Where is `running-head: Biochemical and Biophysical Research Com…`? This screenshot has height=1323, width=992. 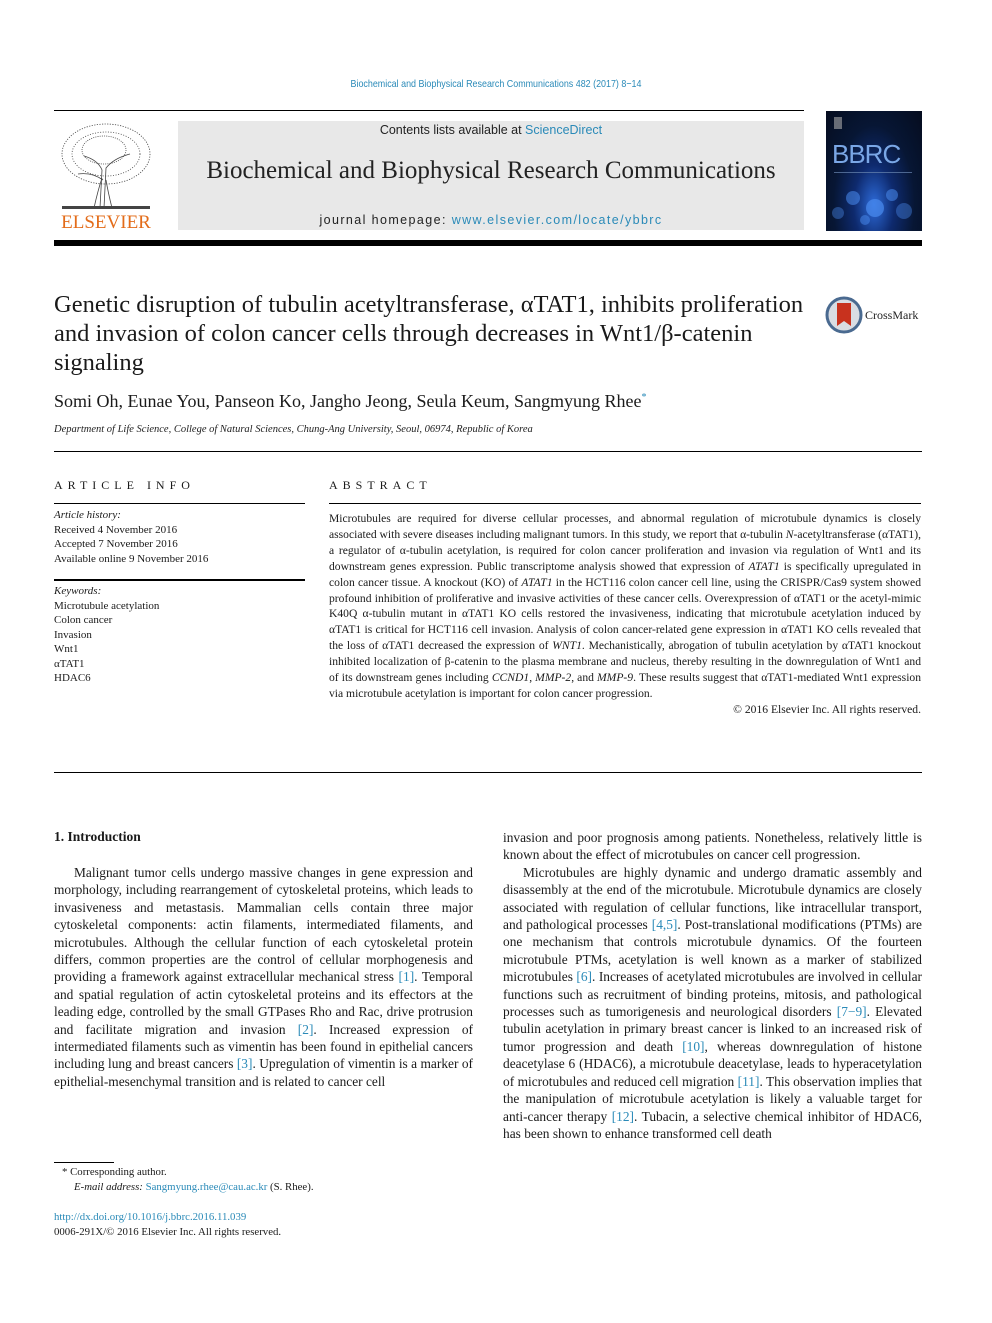
running-head: Biochemical and Biophysical Research Com… is located at coordinates (495, 84).